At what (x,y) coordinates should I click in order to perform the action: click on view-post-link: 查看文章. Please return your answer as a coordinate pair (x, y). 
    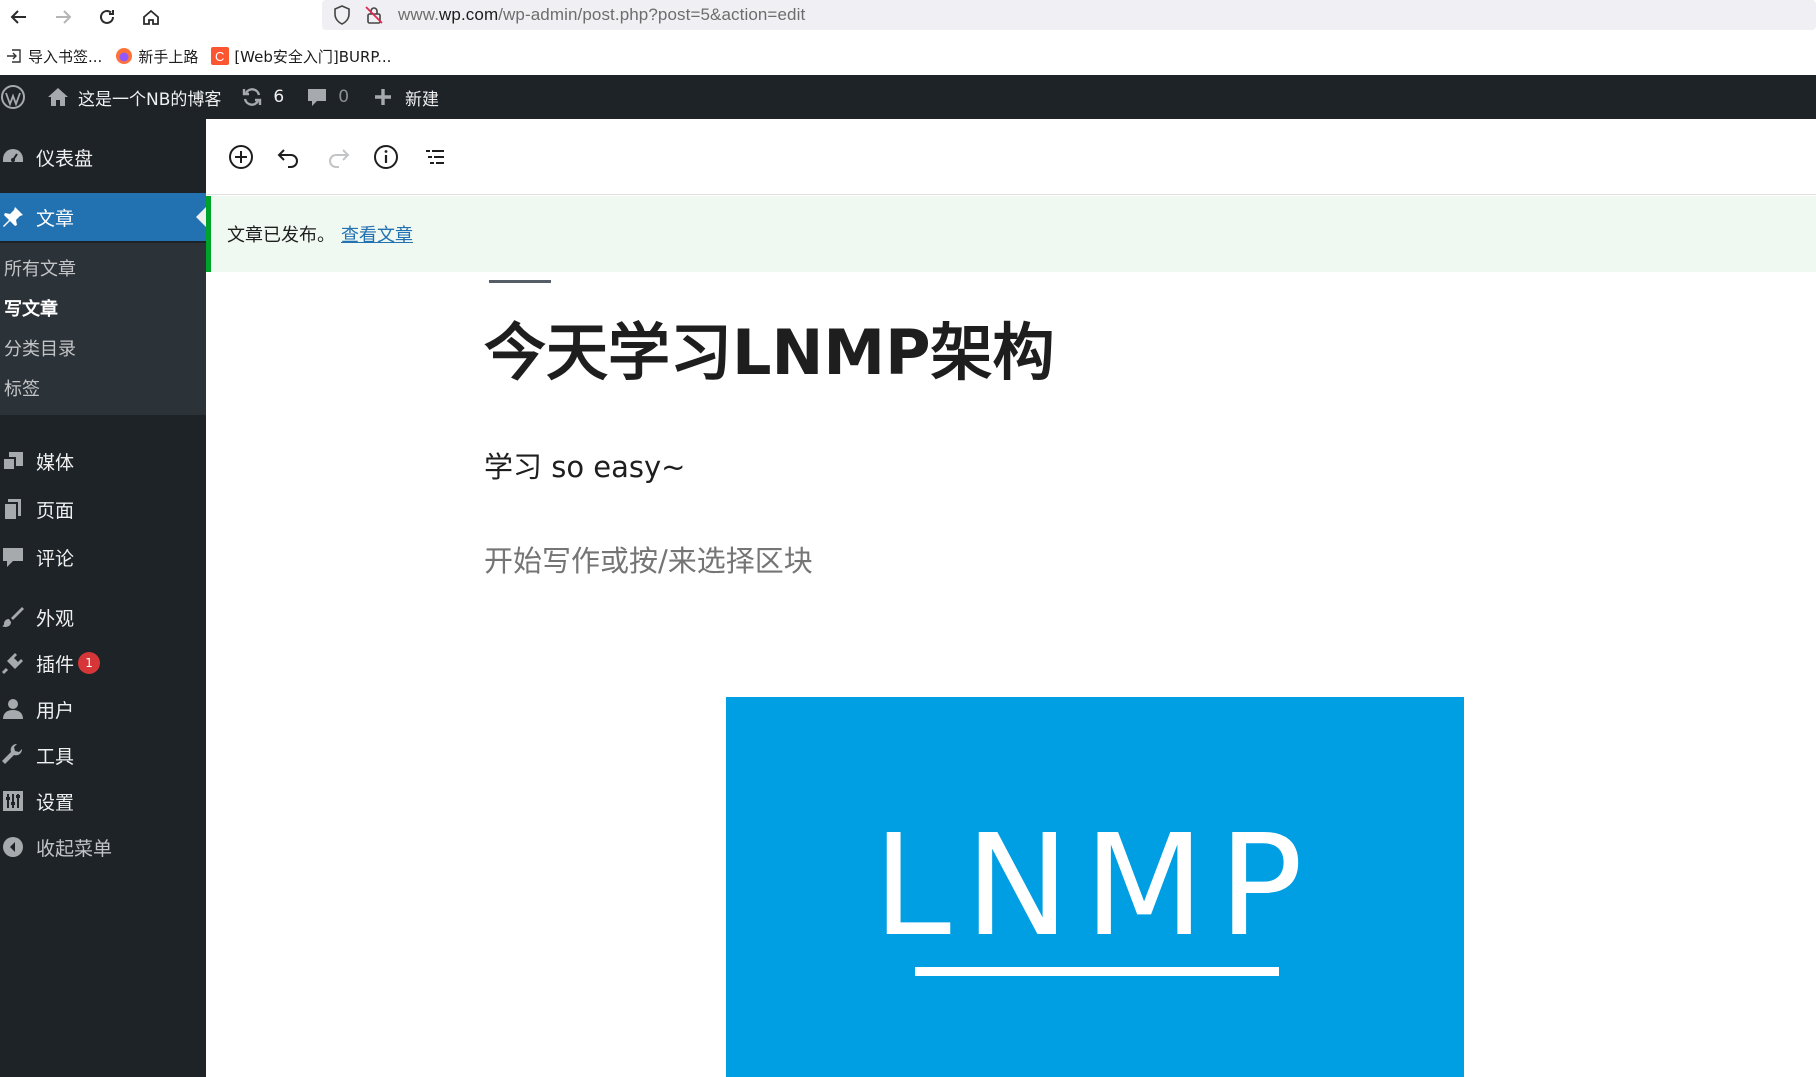
    Looking at the image, I should click on (377, 234).